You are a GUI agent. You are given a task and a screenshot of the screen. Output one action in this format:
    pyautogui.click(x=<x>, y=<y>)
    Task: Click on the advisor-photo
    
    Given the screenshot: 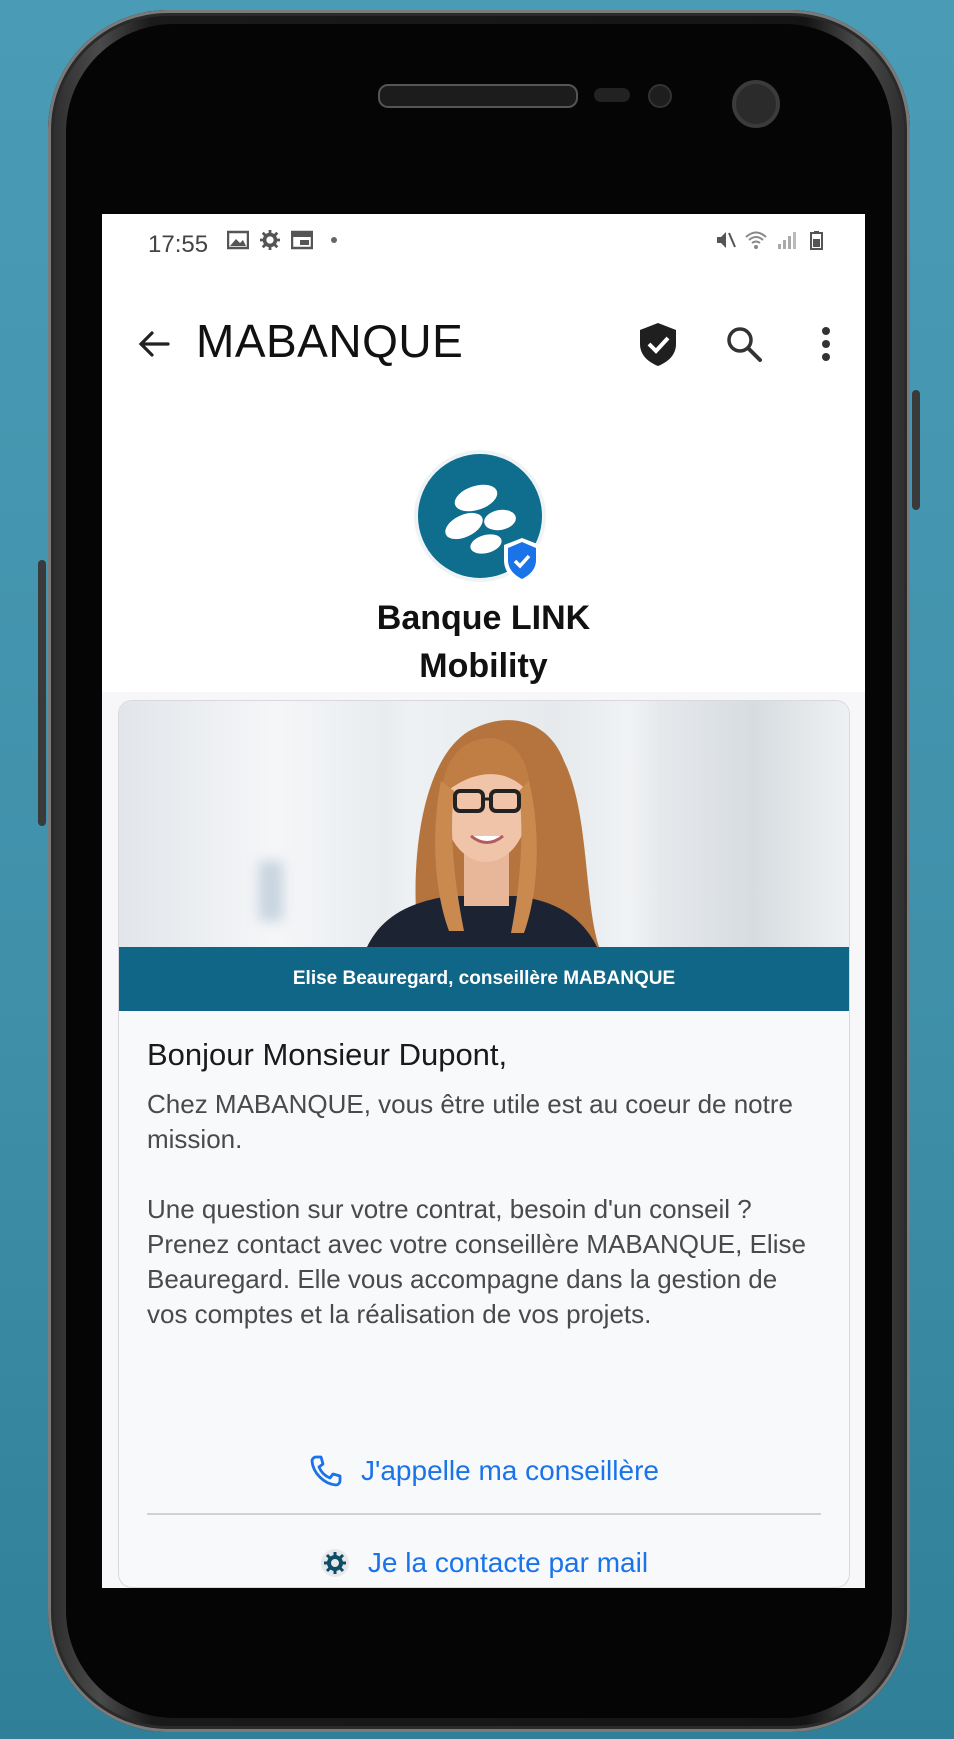 What is the action you would take?
    pyautogui.click(x=484, y=824)
    